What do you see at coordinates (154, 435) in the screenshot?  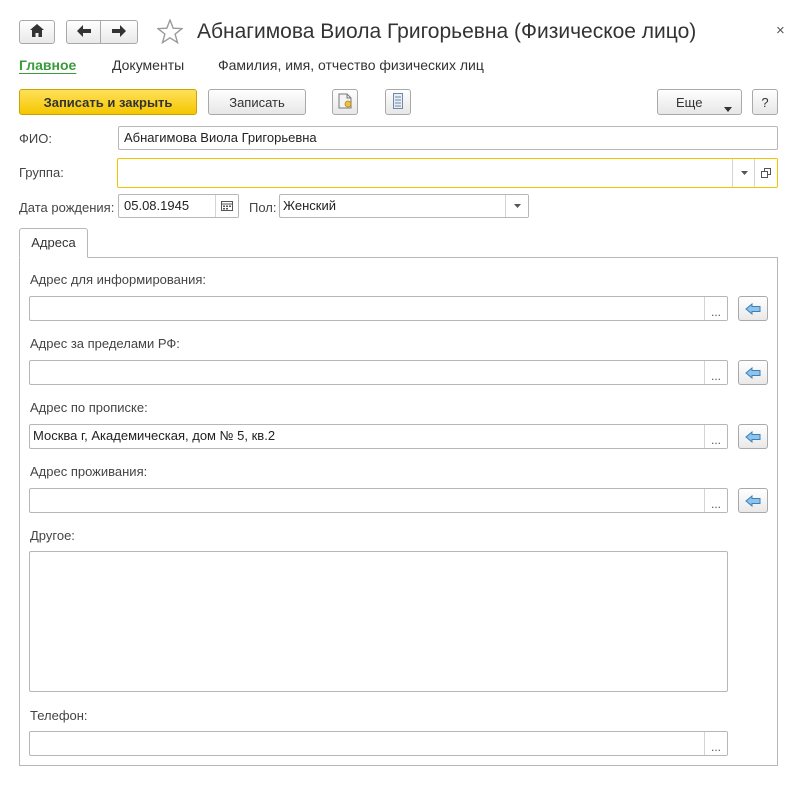 I see `registration-address-value: Москва г, Академическая, дом № 5, кв.2` at bounding box center [154, 435].